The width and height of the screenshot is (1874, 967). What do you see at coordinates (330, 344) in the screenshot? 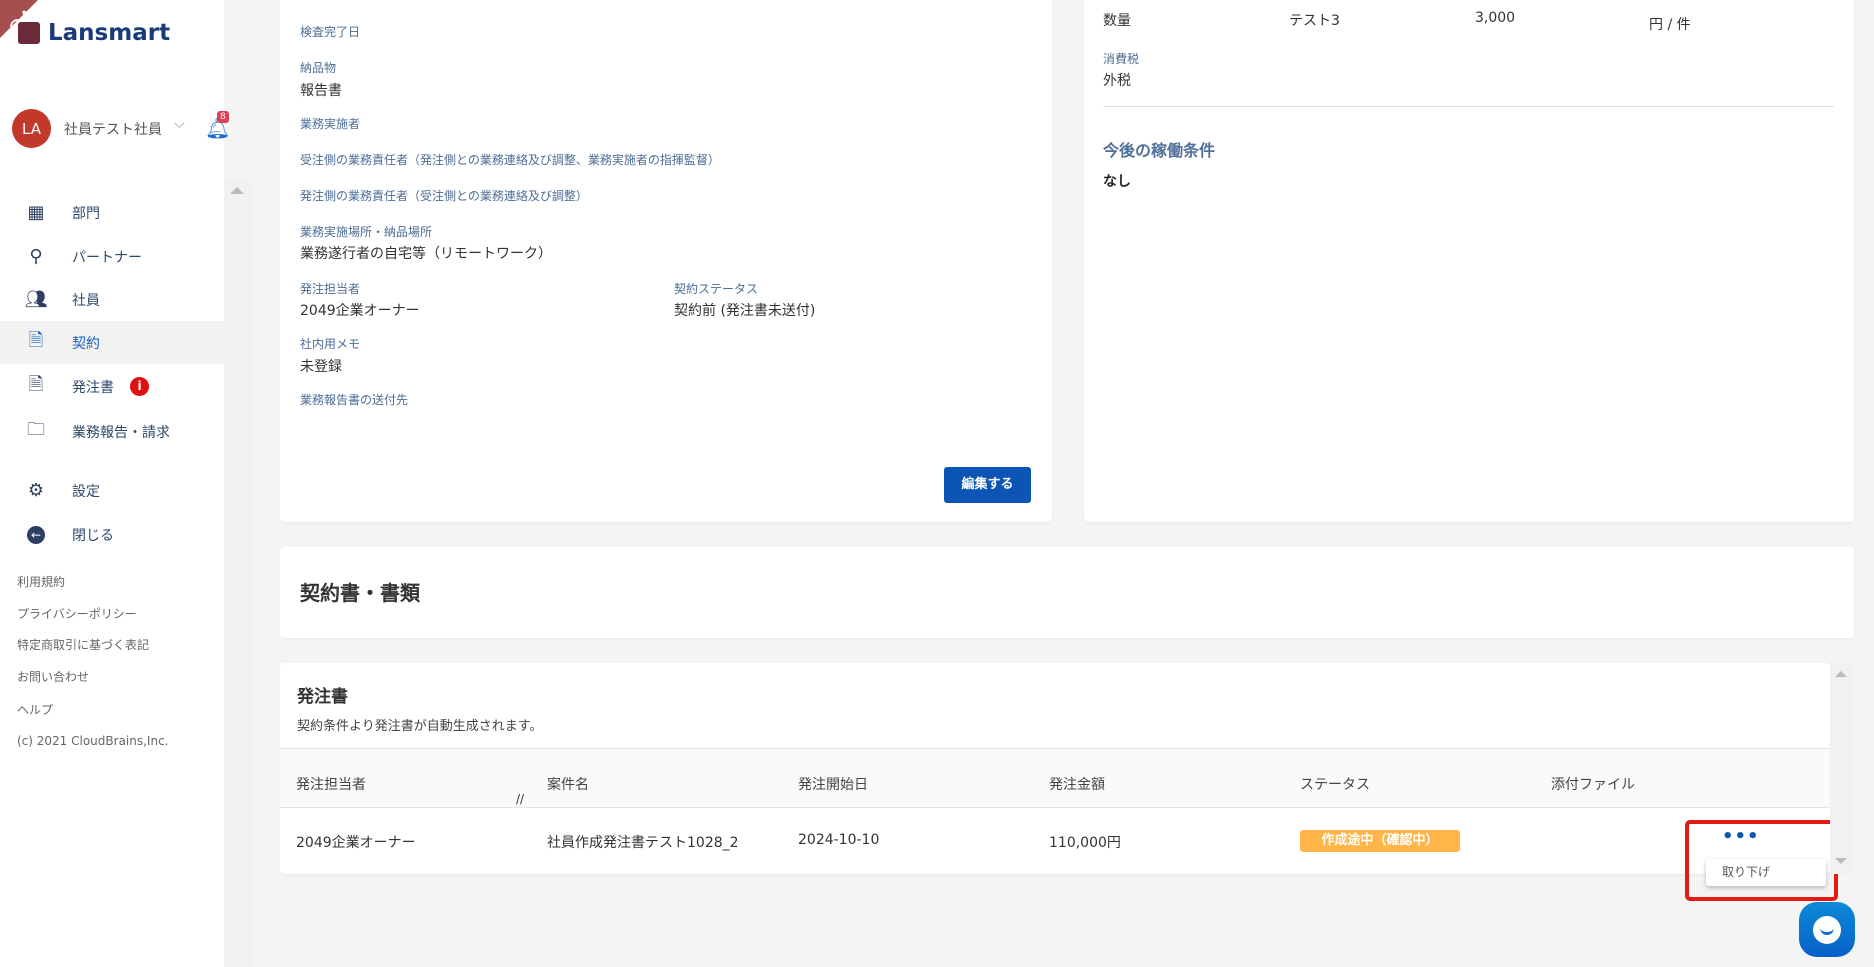
I see `memo-label: 社内用メモ` at bounding box center [330, 344].